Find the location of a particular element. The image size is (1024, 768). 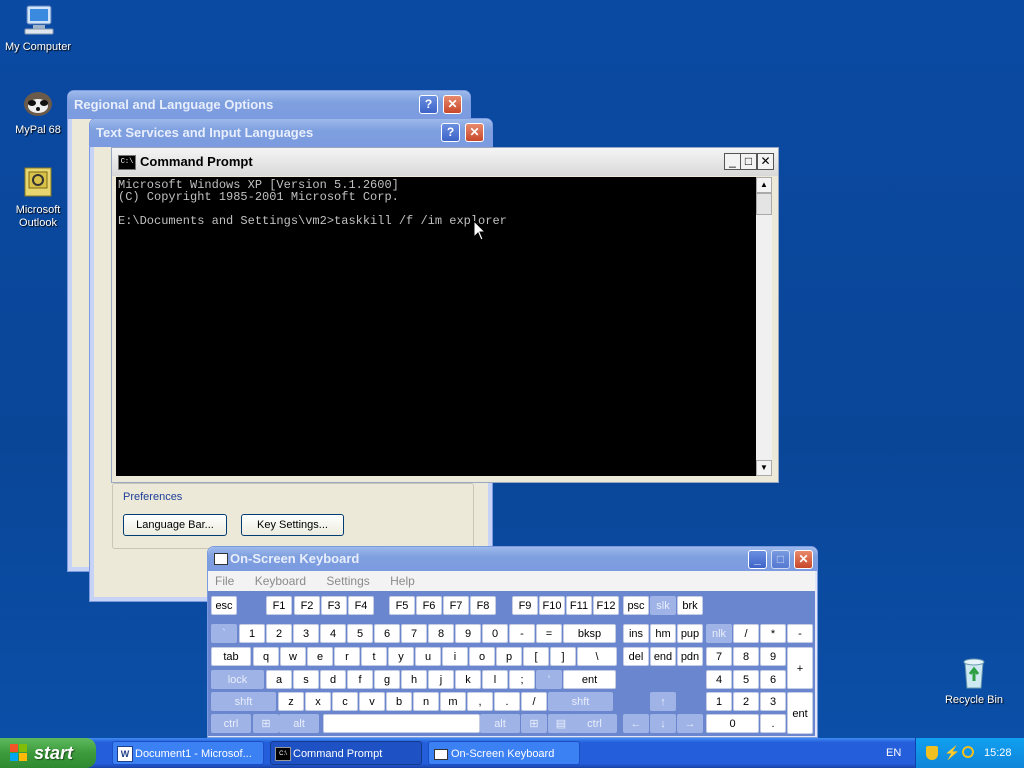

osk-key: p is located at coordinates (509, 656).